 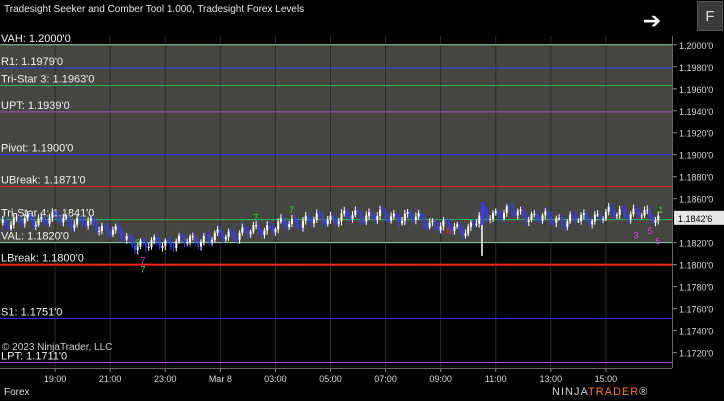 What do you see at coordinates (31, 313) in the screenshot?
I see `level-label-s1: S1: 1.1751'0` at bounding box center [31, 313].